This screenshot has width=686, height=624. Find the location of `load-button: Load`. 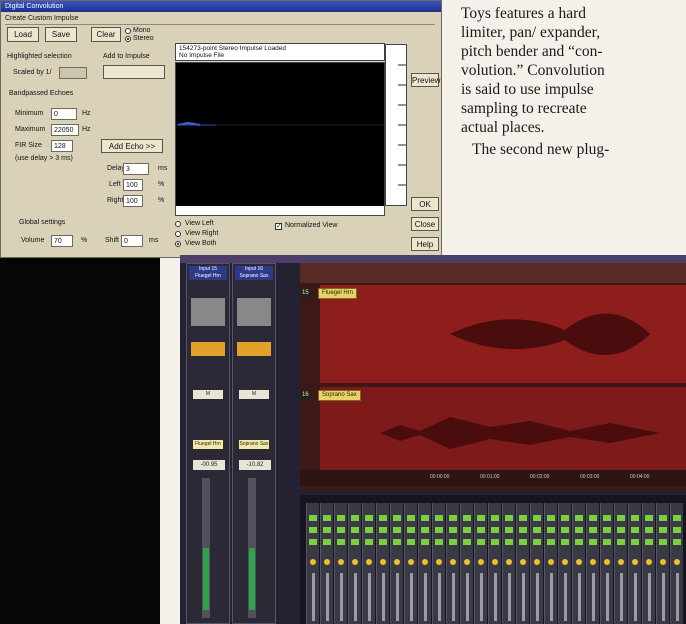

load-button: Load is located at coordinates (23, 34).